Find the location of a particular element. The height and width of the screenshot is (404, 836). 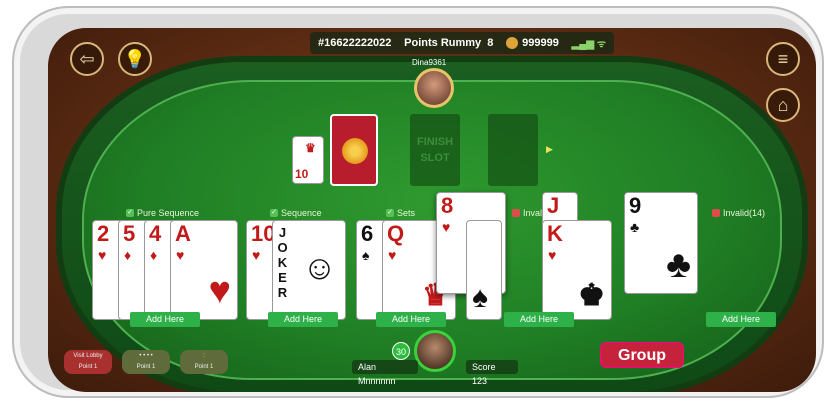

closed-deck is located at coordinates (354, 150).